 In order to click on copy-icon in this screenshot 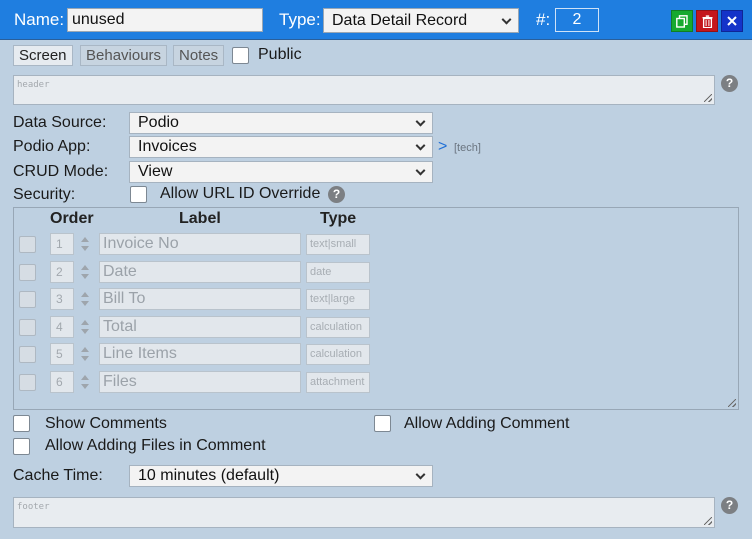, I will do `click(682, 21)`.